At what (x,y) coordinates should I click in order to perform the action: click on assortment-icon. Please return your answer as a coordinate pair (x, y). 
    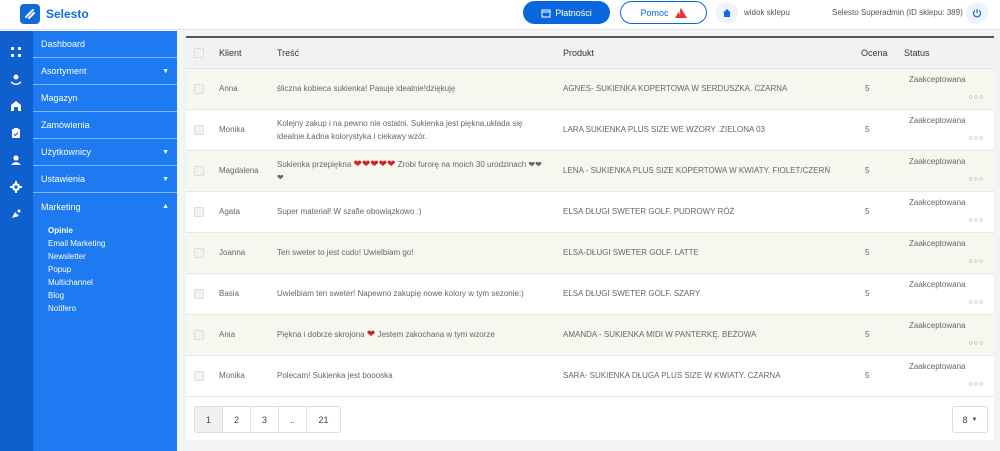
    Looking at the image, I should click on (16, 79).